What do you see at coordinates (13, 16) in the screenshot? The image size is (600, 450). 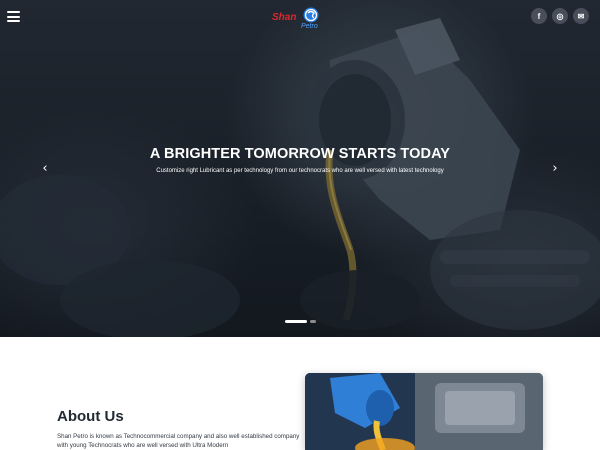 I see `hamburger-icon` at bounding box center [13, 16].